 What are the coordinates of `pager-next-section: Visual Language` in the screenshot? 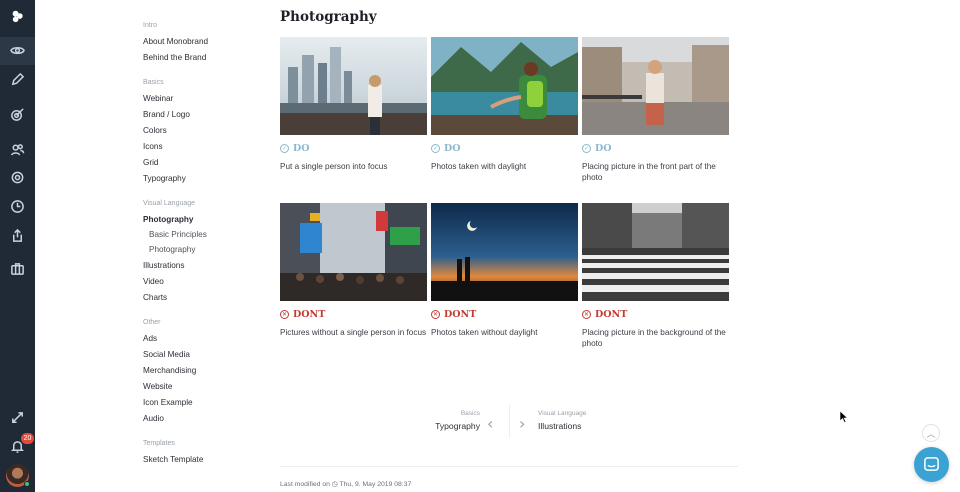 It's located at (562, 413).